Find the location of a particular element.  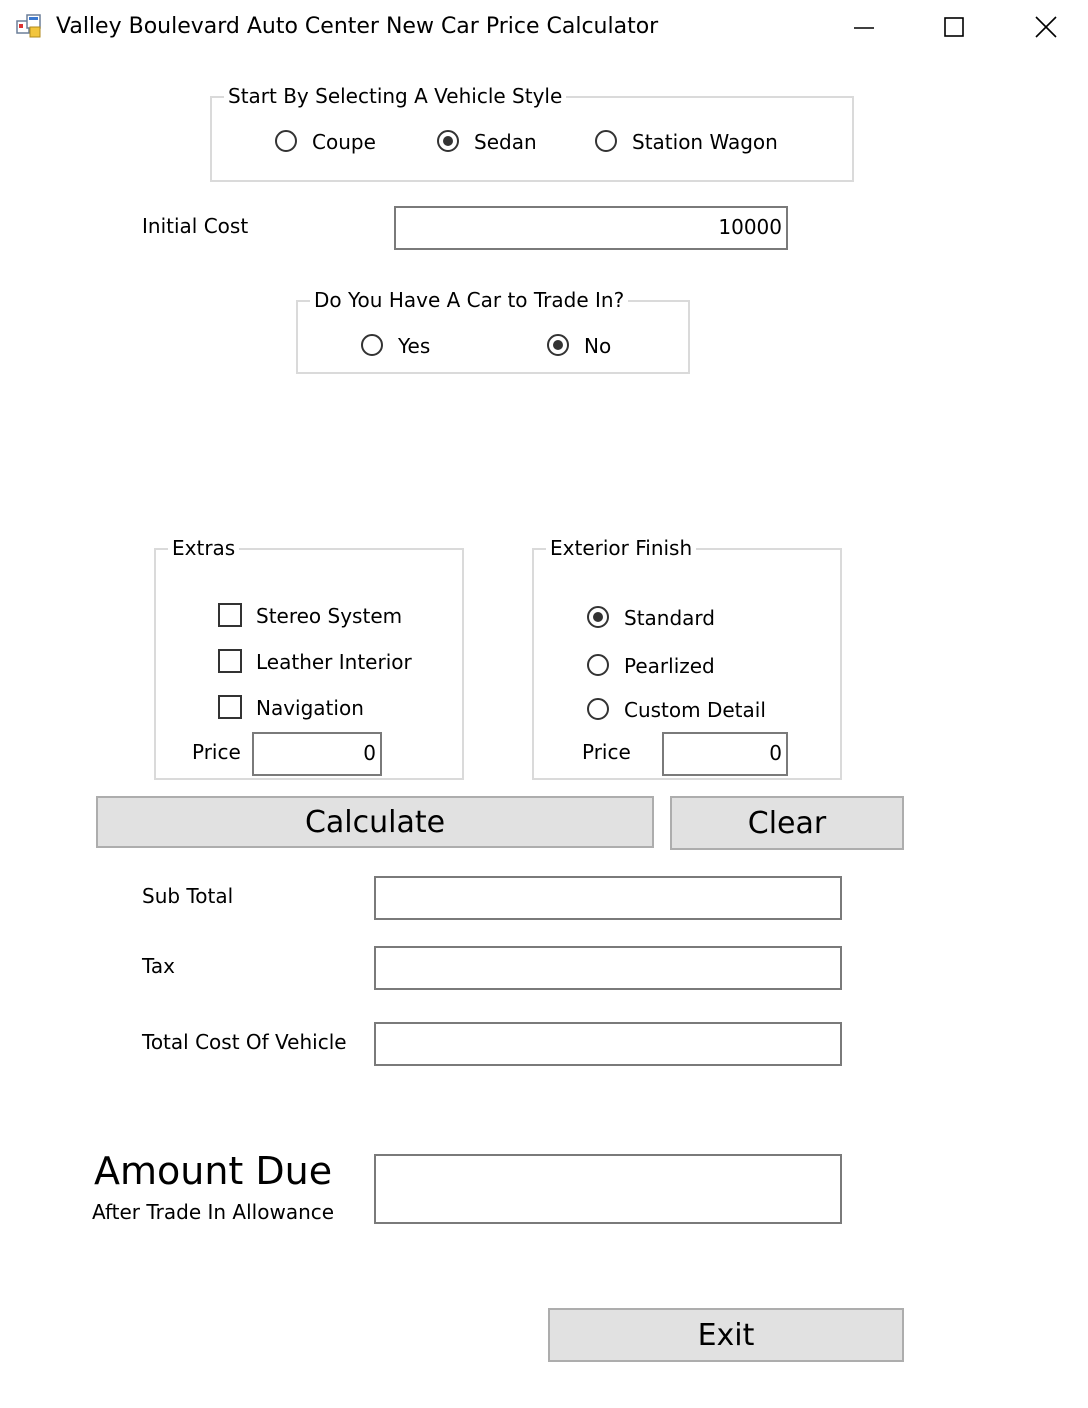

custom-detail-radio is located at coordinates (598, 709).